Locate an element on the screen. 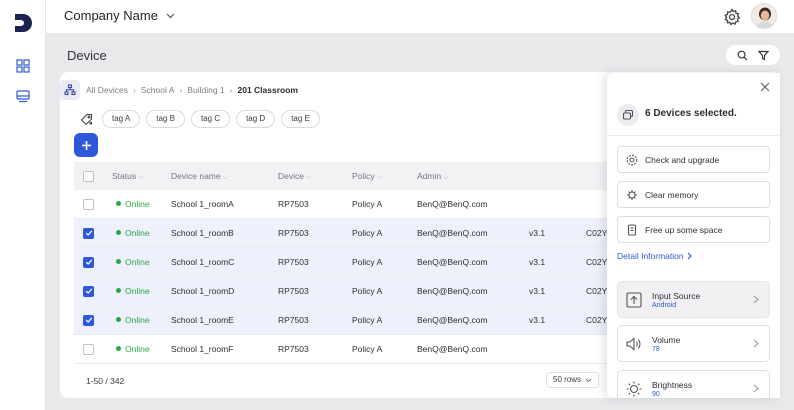 The image size is (794, 410). brightness-setting: Brightness 90 is located at coordinates (693, 384).